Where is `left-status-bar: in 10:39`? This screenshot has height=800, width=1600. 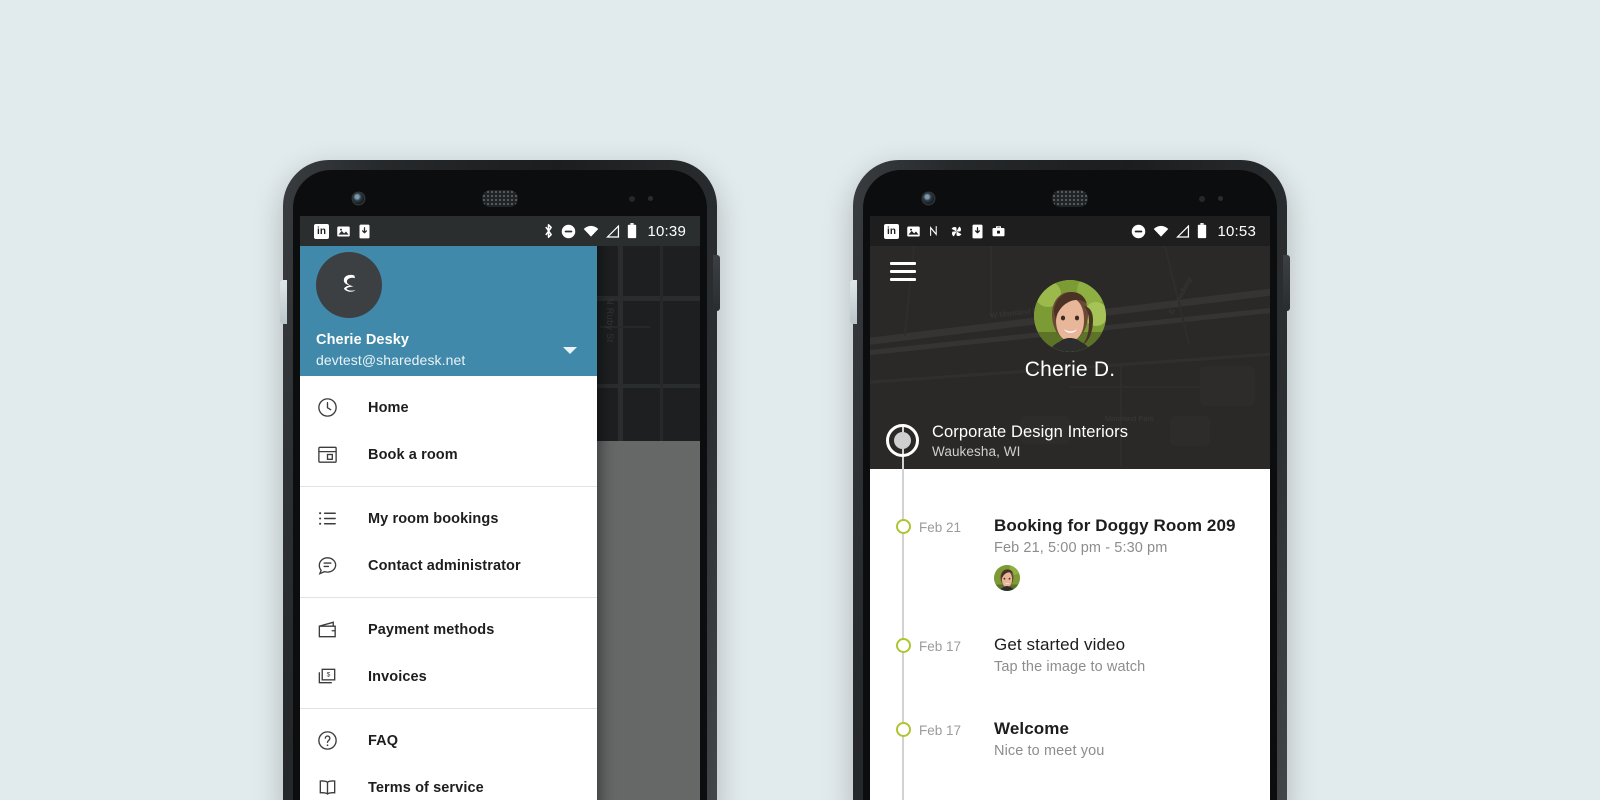 left-status-bar: in 10:39 is located at coordinates (500, 231).